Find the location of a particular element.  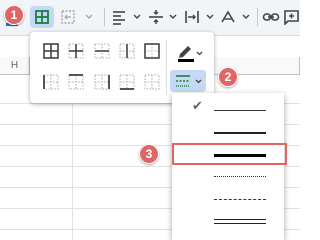

dotted-line-sample is located at coordinates (240, 176).